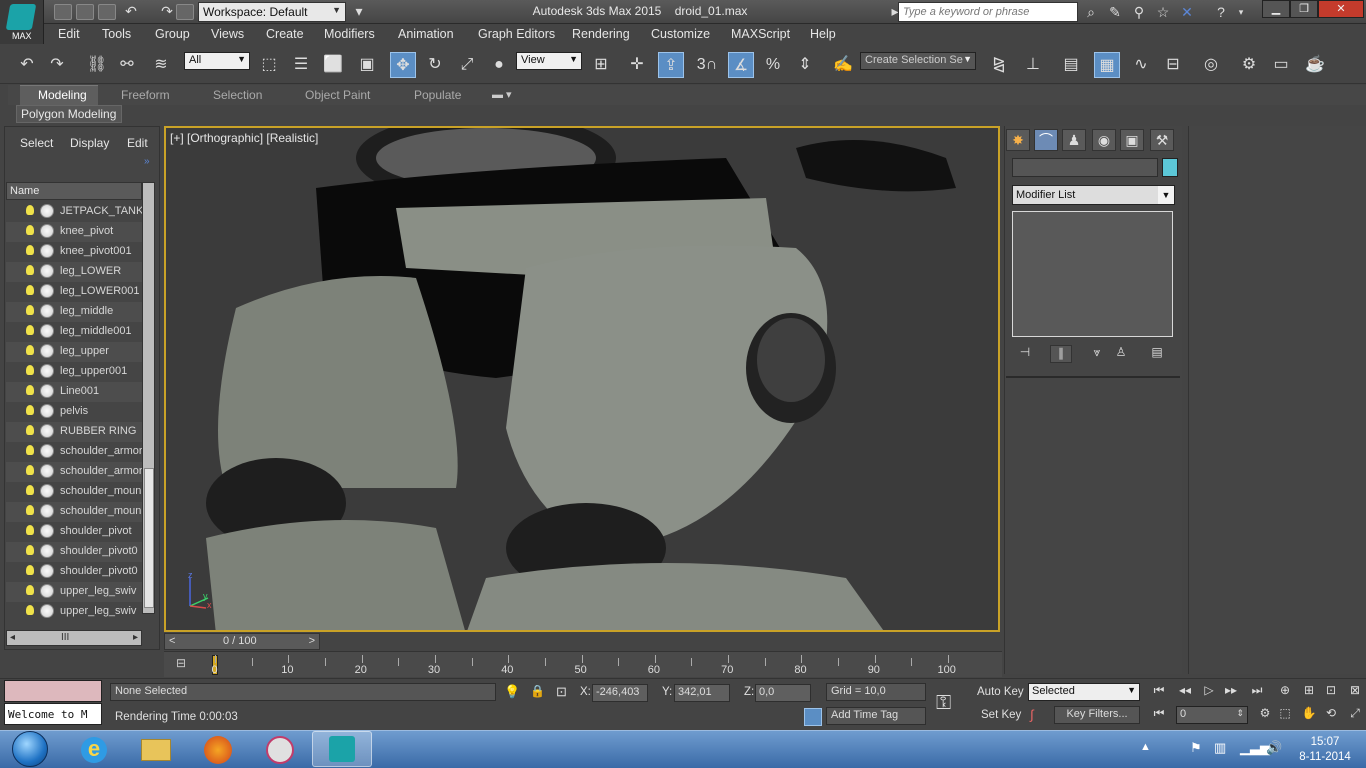 Image resolution: width=1366 pixels, height=768 pixels. I want to click on list-item: JETPACK_TANK, so click(74, 212).